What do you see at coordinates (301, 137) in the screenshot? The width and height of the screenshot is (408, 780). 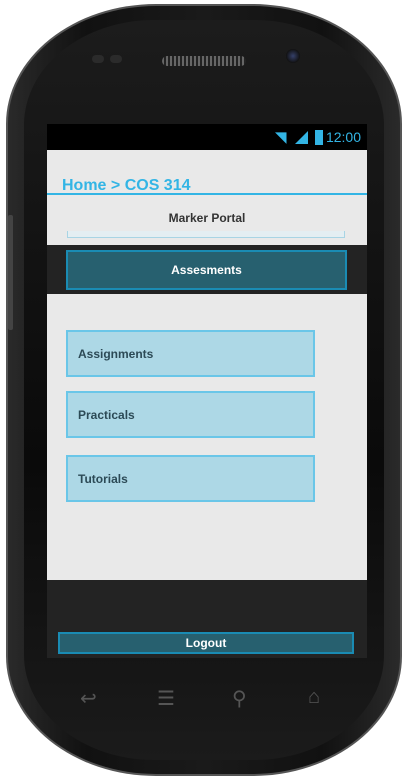 I see `signal-icon` at bounding box center [301, 137].